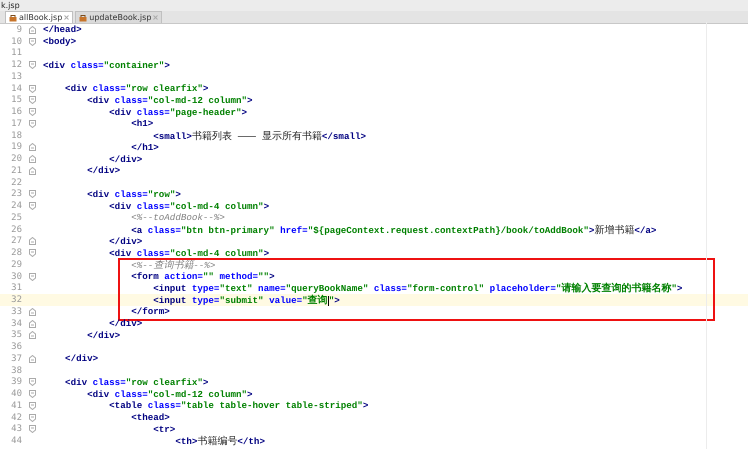 Image resolution: width=748 pixels, height=449 pixels. Describe the element at coordinates (16, 288) in the screenshot. I see `line-number: 31` at that location.